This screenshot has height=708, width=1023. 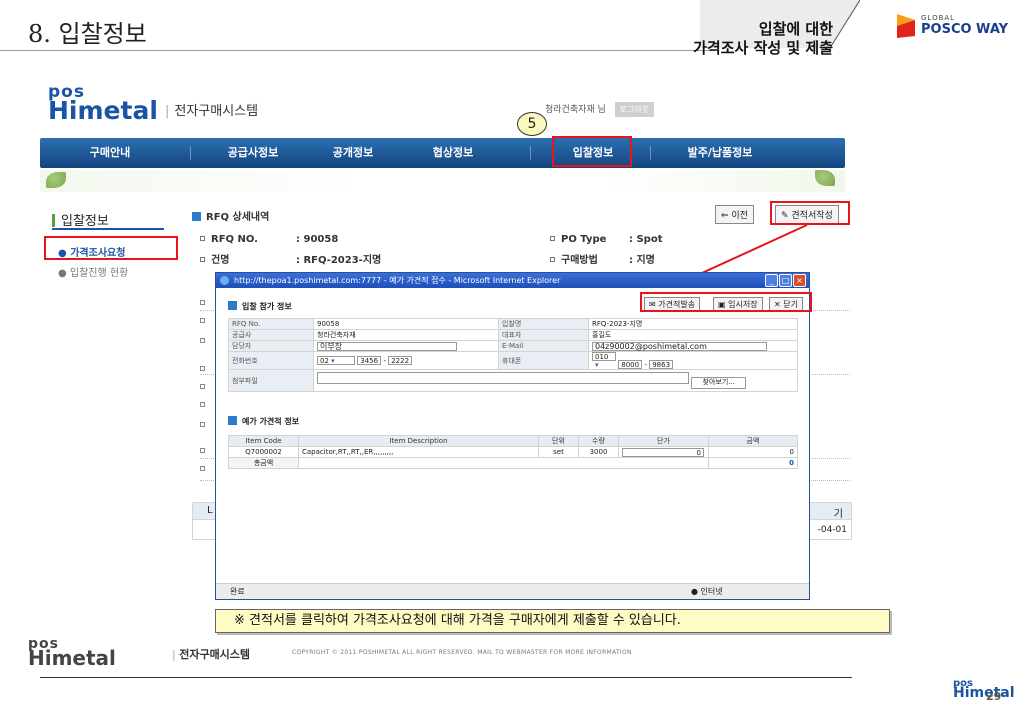 I want to click on email-input: 04z90002@poshimetal.com, so click(x=679, y=346).